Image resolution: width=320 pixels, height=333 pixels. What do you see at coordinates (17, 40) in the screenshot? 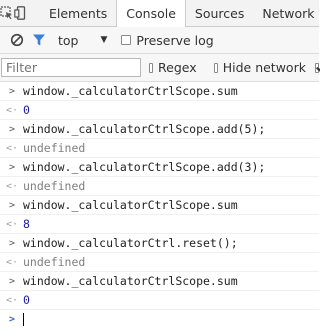
I see `clear-console-icon` at bounding box center [17, 40].